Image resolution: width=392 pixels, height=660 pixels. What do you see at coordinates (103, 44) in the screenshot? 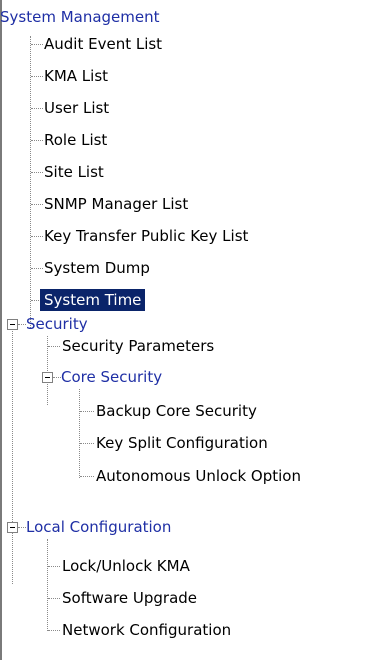
I see `tree-item-audit-event-list: Audit Event List` at bounding box center [103, 44].